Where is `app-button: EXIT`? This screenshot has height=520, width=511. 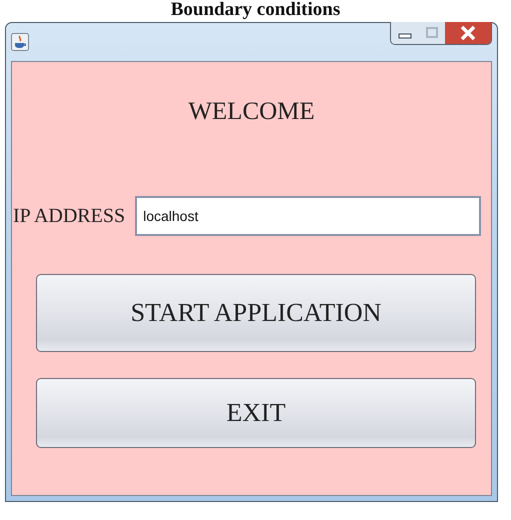 app-button: EXIT is located at coordinates (256, 413).